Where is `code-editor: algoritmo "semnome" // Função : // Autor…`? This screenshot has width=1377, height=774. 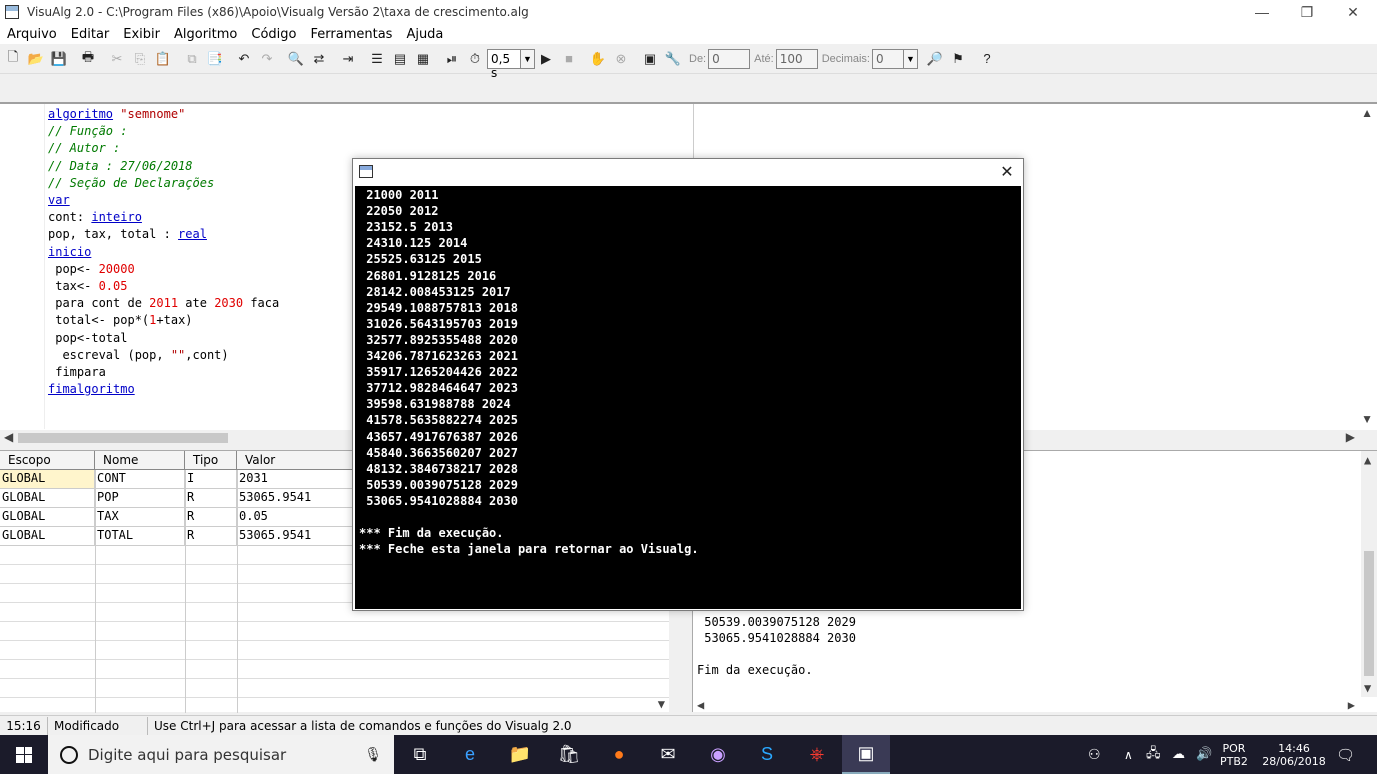
code-editor: algoritmo "semnome" // Função : // Autor… is located at coordinates (163, 252).